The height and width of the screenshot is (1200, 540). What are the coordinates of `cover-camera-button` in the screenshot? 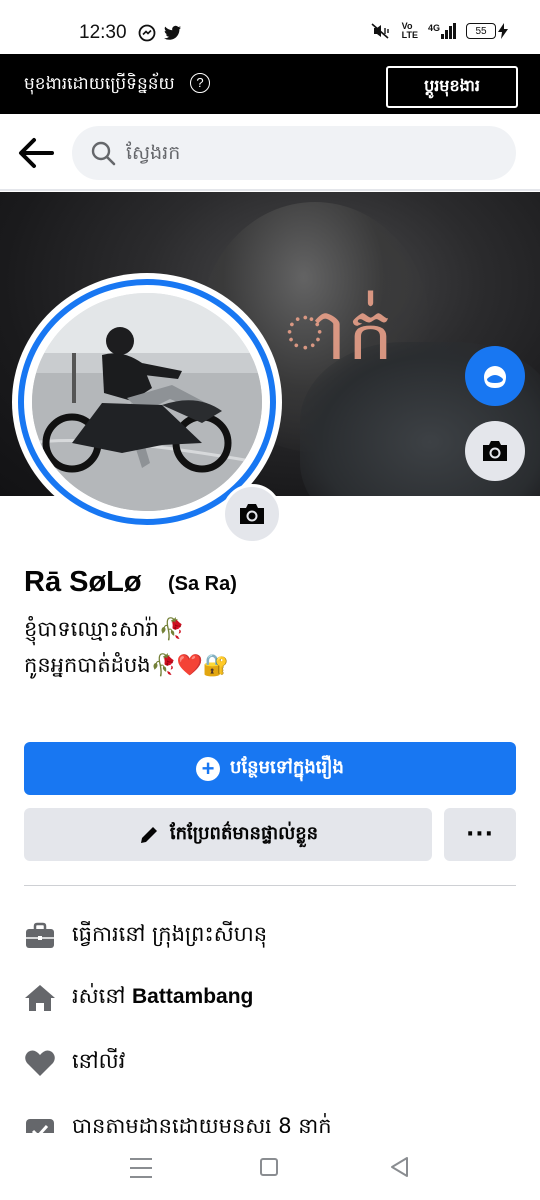 It's located at (495, 451).